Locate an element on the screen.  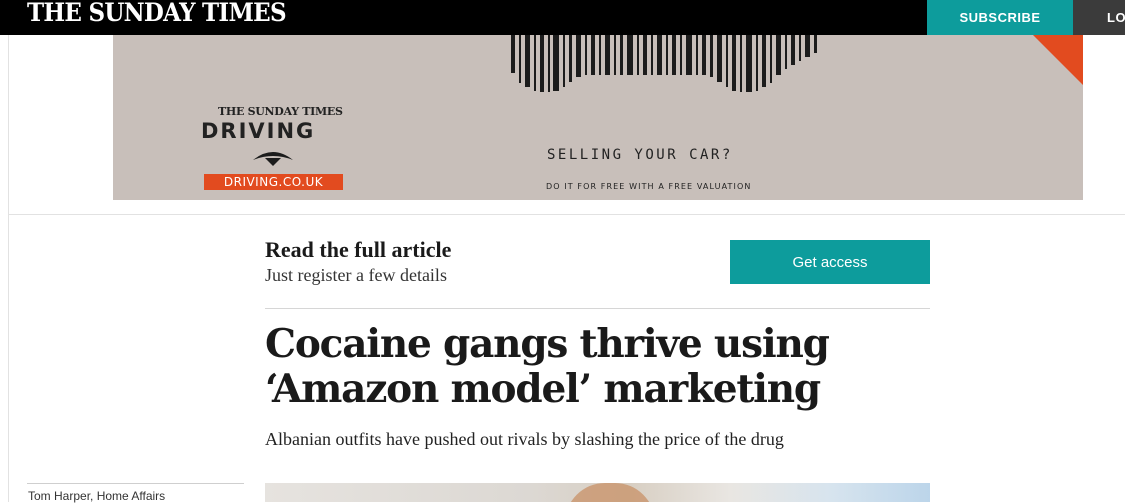
login-button: LO is located at coordinates (1099, 17).